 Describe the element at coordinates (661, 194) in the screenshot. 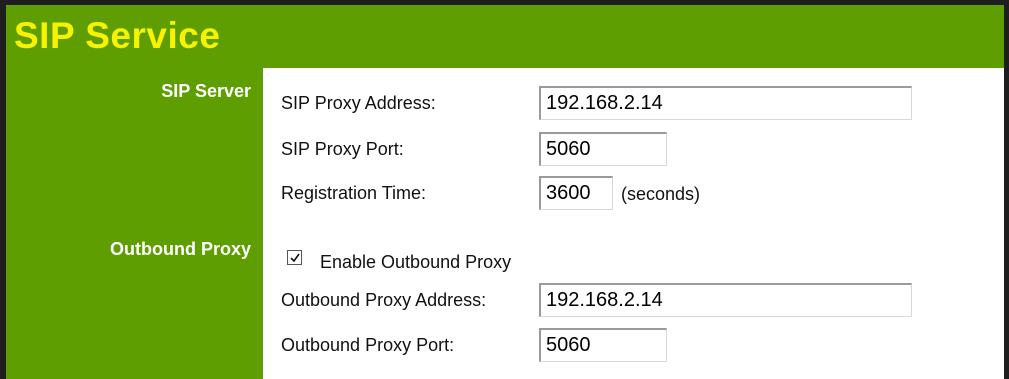

I see `registration-time-unit: (seconds)` at that location.